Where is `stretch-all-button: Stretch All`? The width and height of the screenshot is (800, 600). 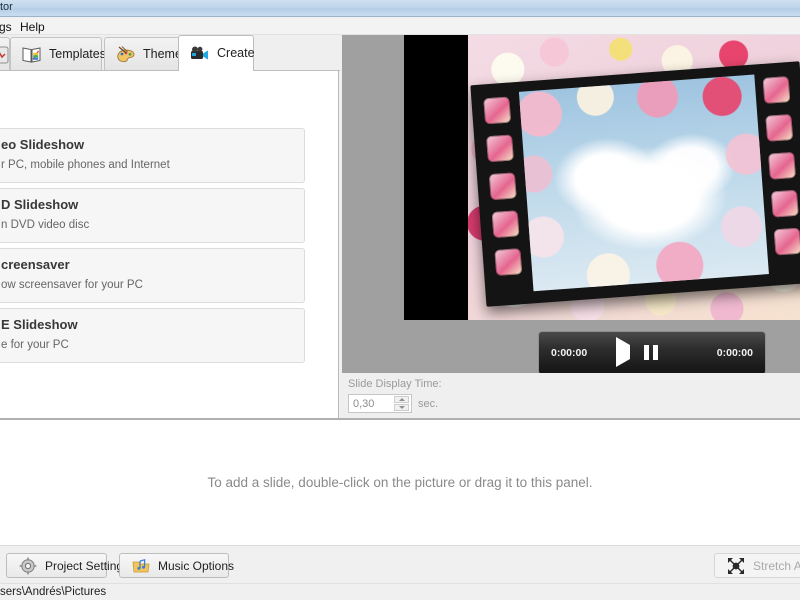 stretch-all-button: Stretch All is located at coordinates (757, 565).